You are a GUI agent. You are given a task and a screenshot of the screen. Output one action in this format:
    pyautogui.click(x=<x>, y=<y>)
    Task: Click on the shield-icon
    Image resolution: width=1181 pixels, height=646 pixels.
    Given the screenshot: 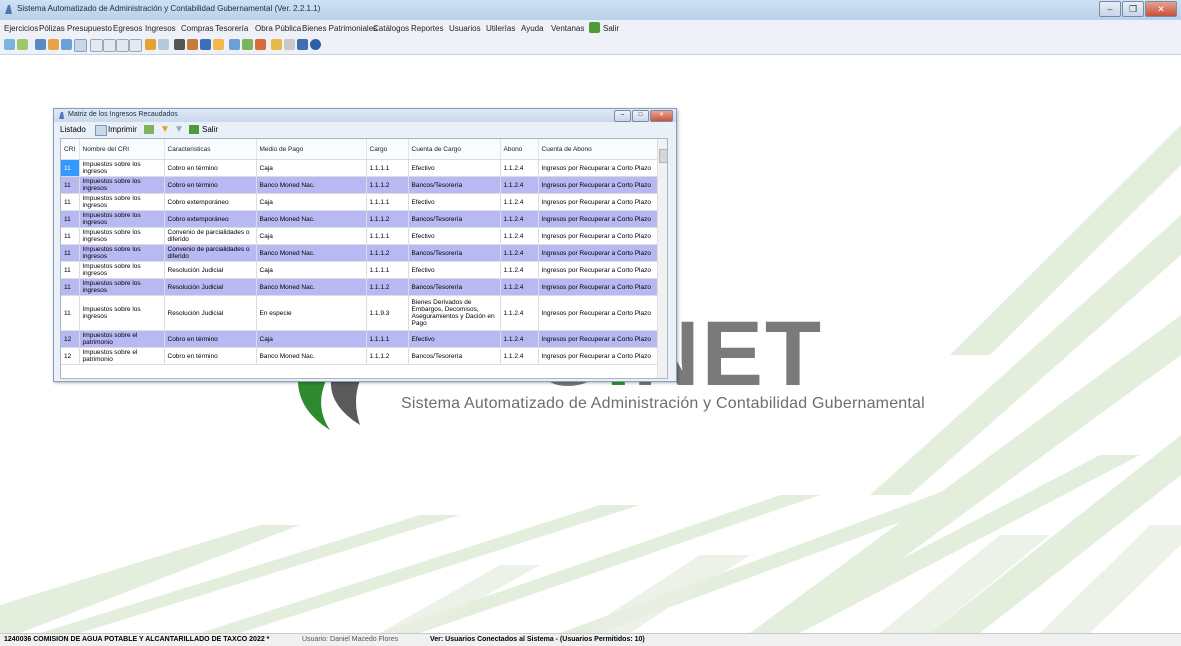 What is the action you would take?
    pyautogui.click(x=260, y=44)
    